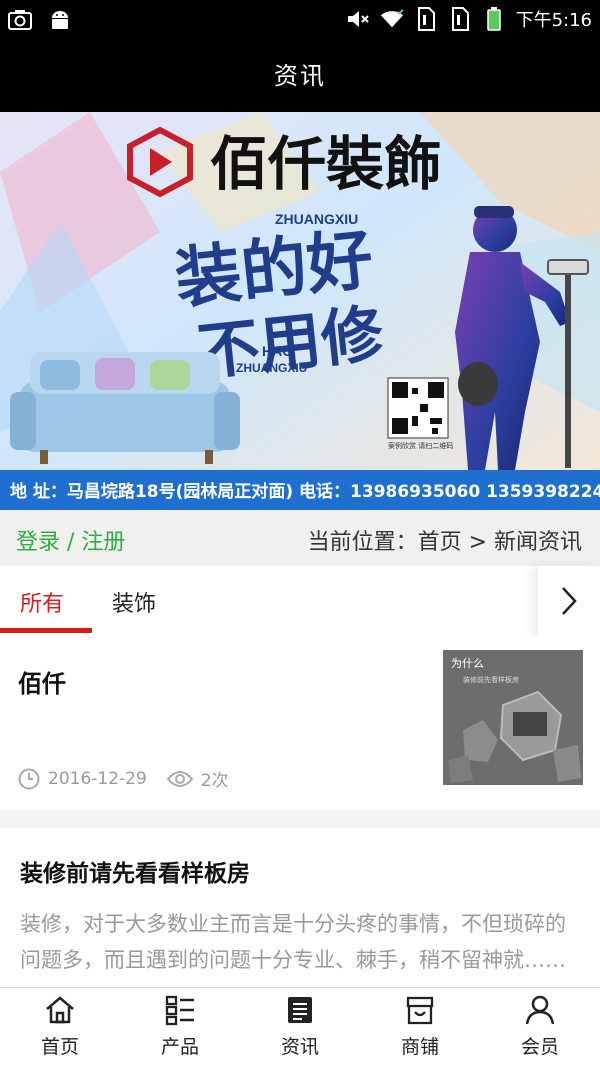 Image resolution: width=600 pixels, height=1067 pixels. What do you see at coordinates (467, 663) in the screenshot?
I see `thumbnail-title: 为什么` at bounding box center [467, 663].